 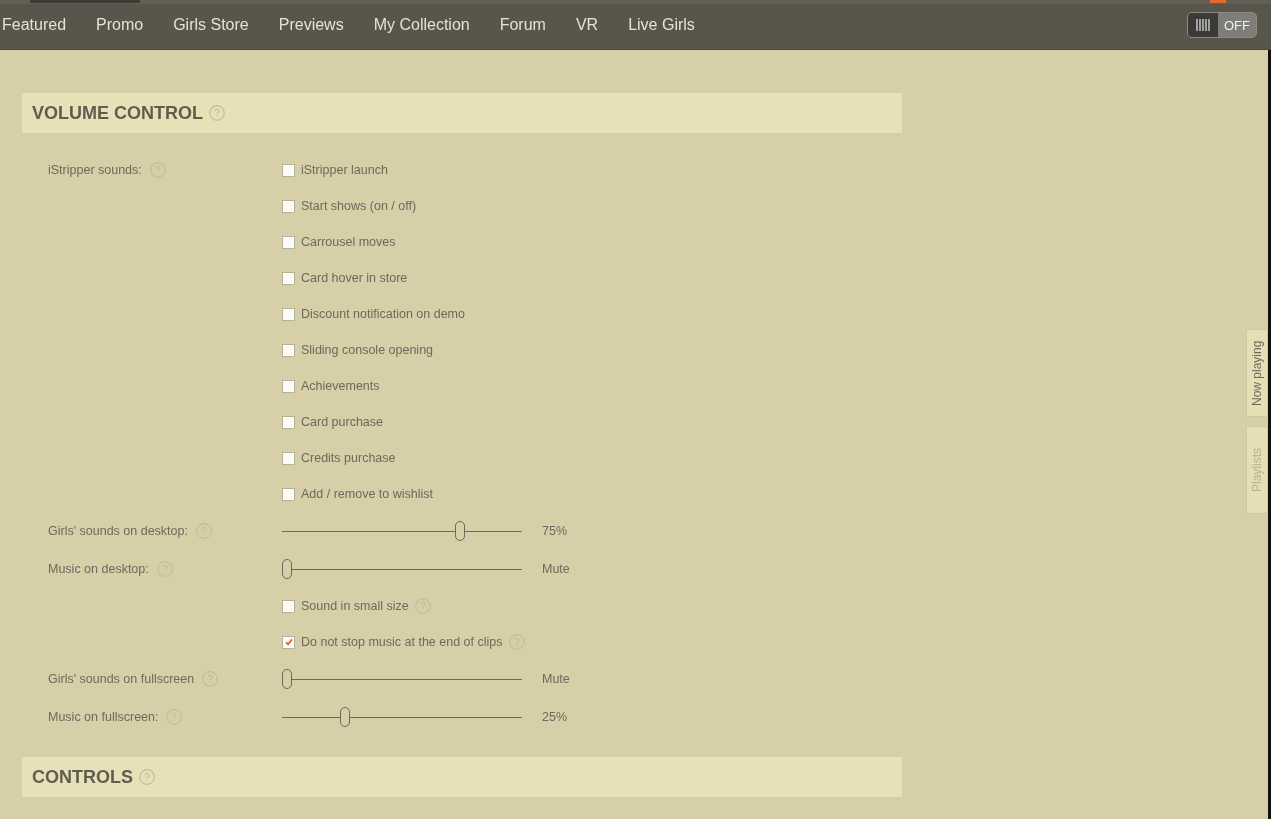 What do you see at coordinates (95, 170) in the screenshot?
I see `setting-label: iStripper sounds:` at bounding box center [95, 170].